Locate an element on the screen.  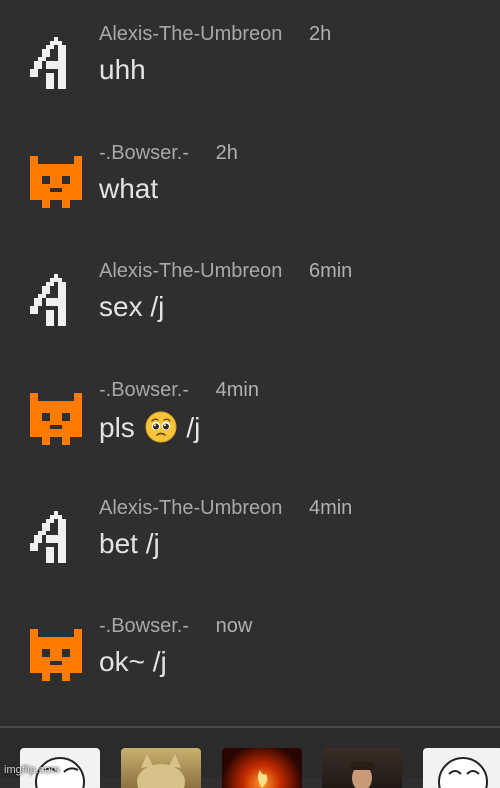
comment-item: Alexis-The-Umbreon 2h uhh is located at coordinates (250, 78).